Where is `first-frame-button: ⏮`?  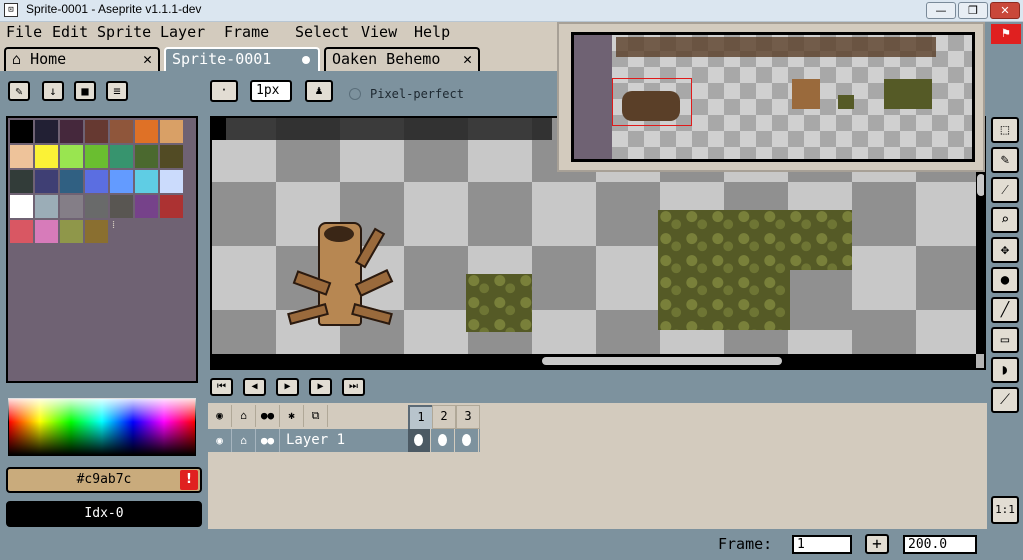
first-frame-button: ⏮ is located at coordinates (221, 387).